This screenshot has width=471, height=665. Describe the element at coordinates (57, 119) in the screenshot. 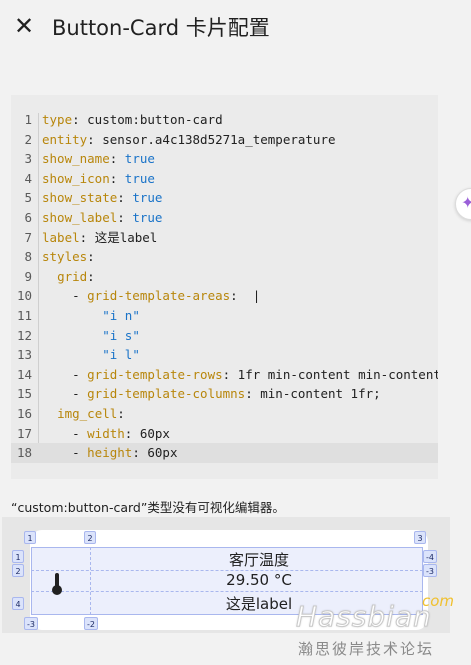

I see `yaml-key: type` at that location.